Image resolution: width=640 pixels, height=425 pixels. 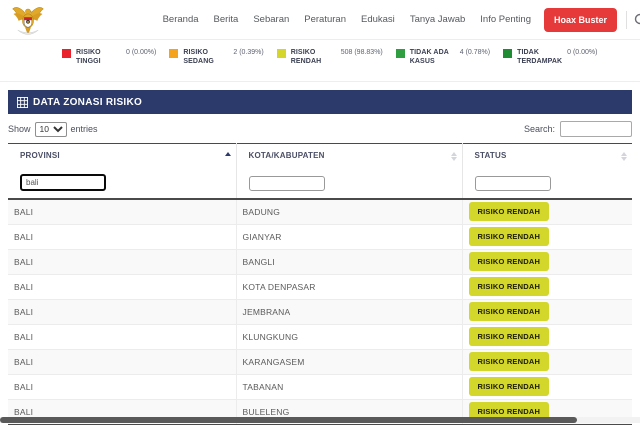 What do you see at coordinates (286, 183) in the screenshot?
I see `kota-filter-input` at bounding box center [286, 183].